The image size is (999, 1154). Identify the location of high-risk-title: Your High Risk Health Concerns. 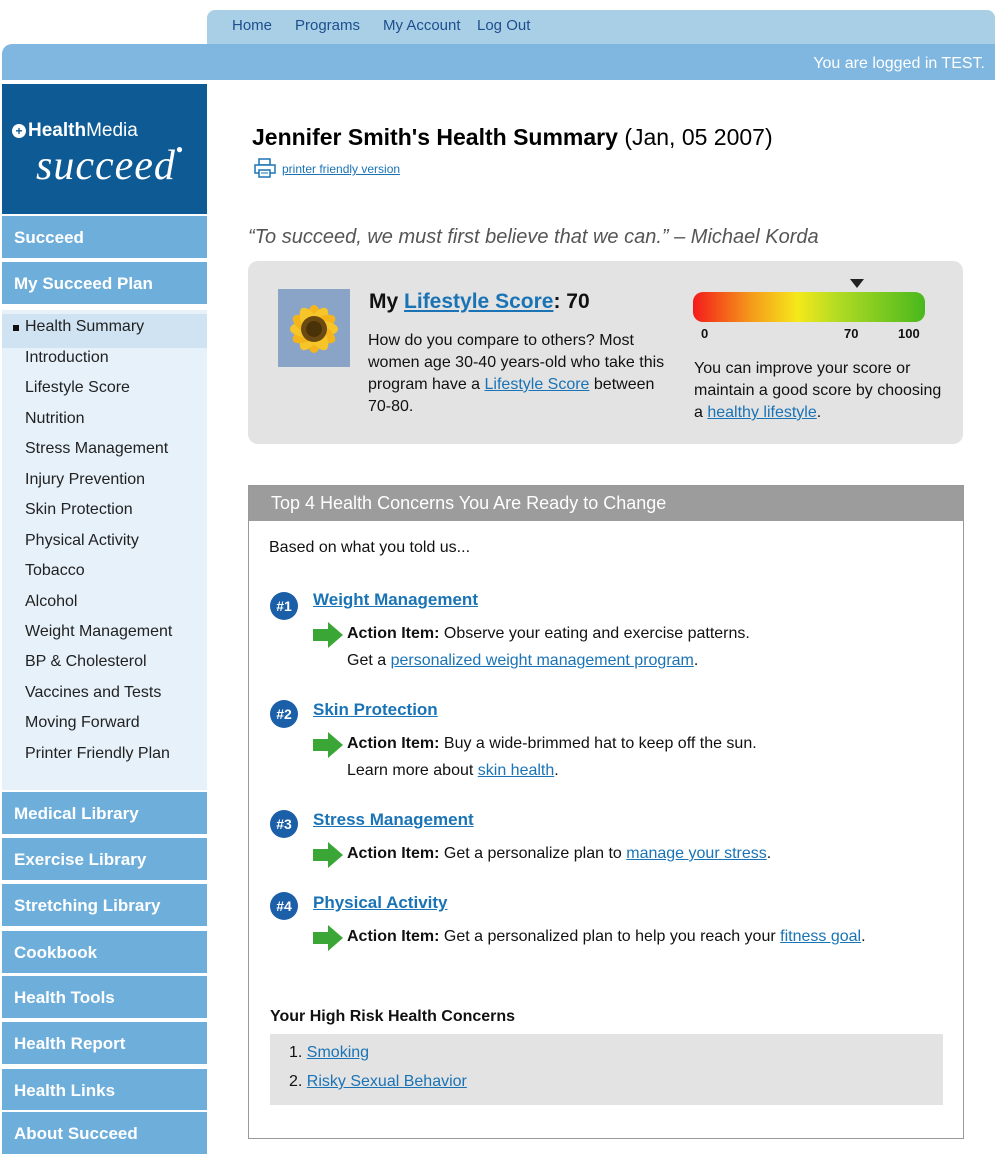
(393, 1016).